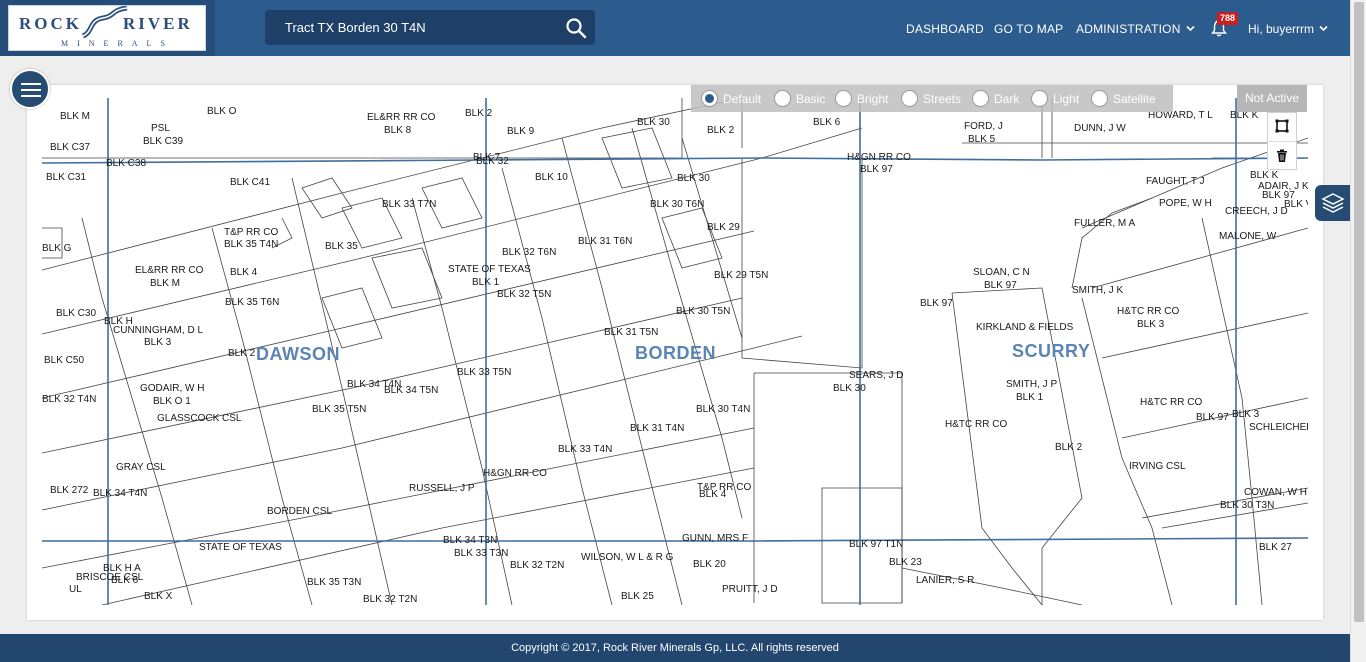 The image size is (1366, 662). I want to click on parcel-label: SMITH, J K, so click(1098, 290).